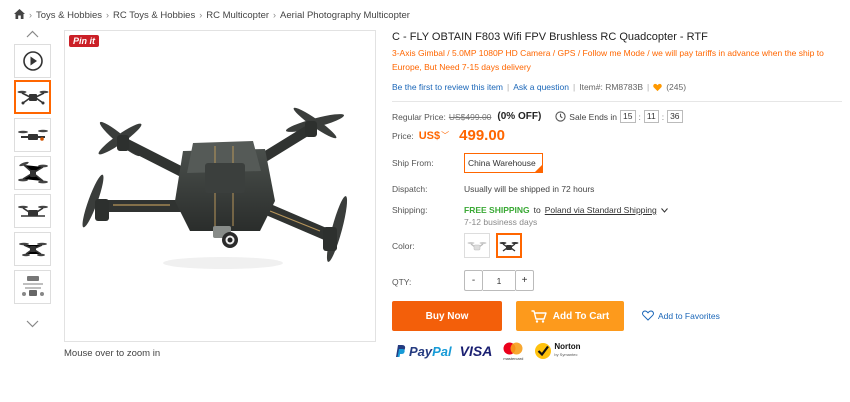  I want to click on sale-timer: Sale Ends in 15 : 11 : 36, so click(619, 116).